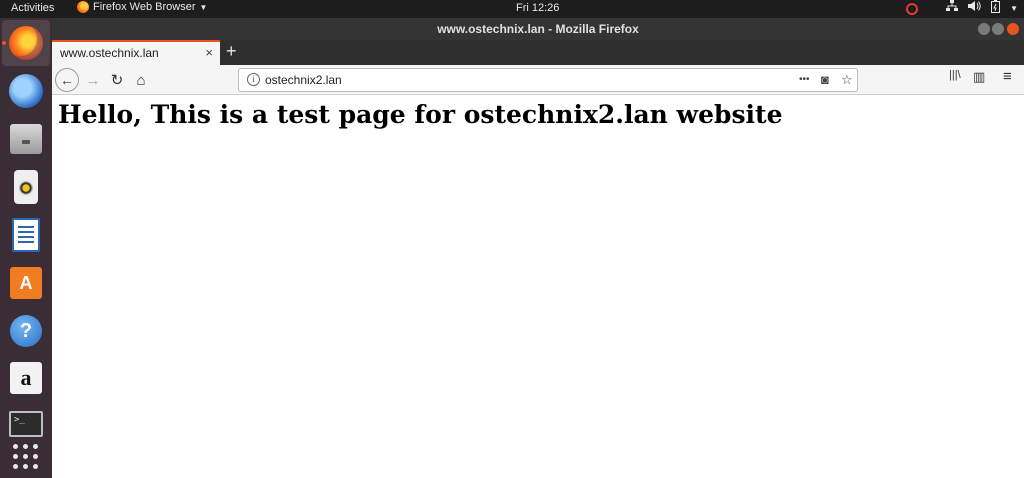 The height and width of the screenshot is (478, 1024). I want to click on running-indicator, so click(4, 43).